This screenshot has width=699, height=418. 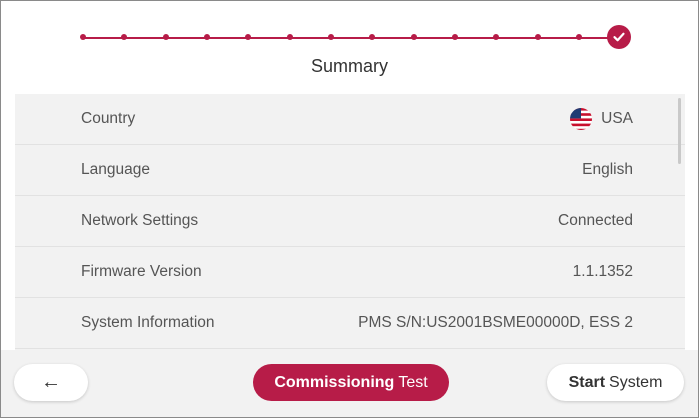 I want to click on scrollbar, so click(x=679, y=131).